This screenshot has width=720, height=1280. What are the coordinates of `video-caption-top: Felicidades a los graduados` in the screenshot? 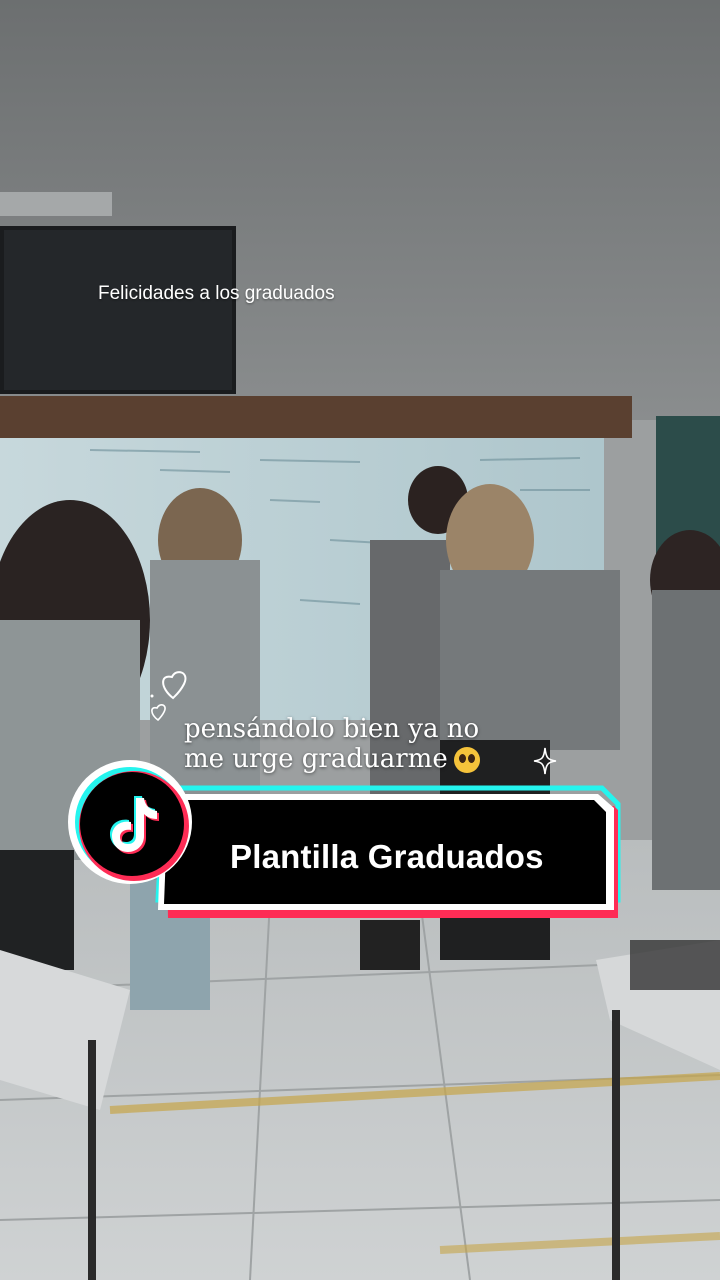 It's located at (216, 293).